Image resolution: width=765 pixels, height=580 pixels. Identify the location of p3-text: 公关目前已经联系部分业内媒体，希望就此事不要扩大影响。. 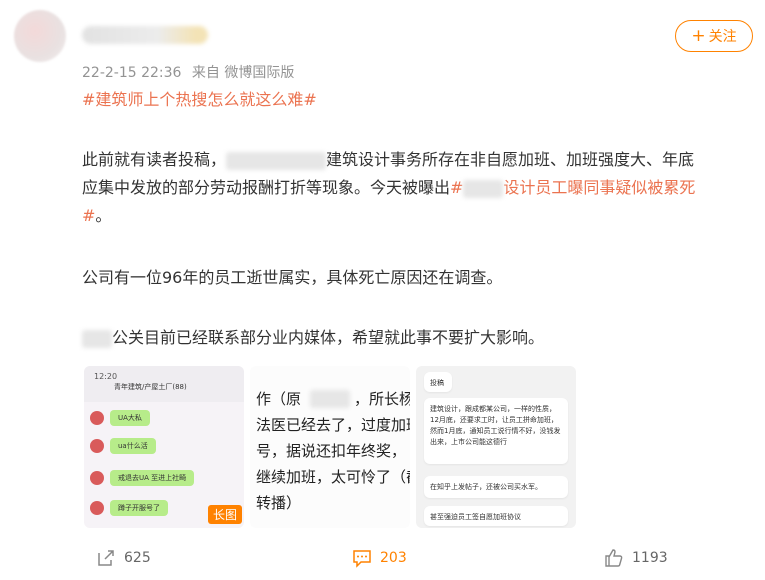
(328, 337).